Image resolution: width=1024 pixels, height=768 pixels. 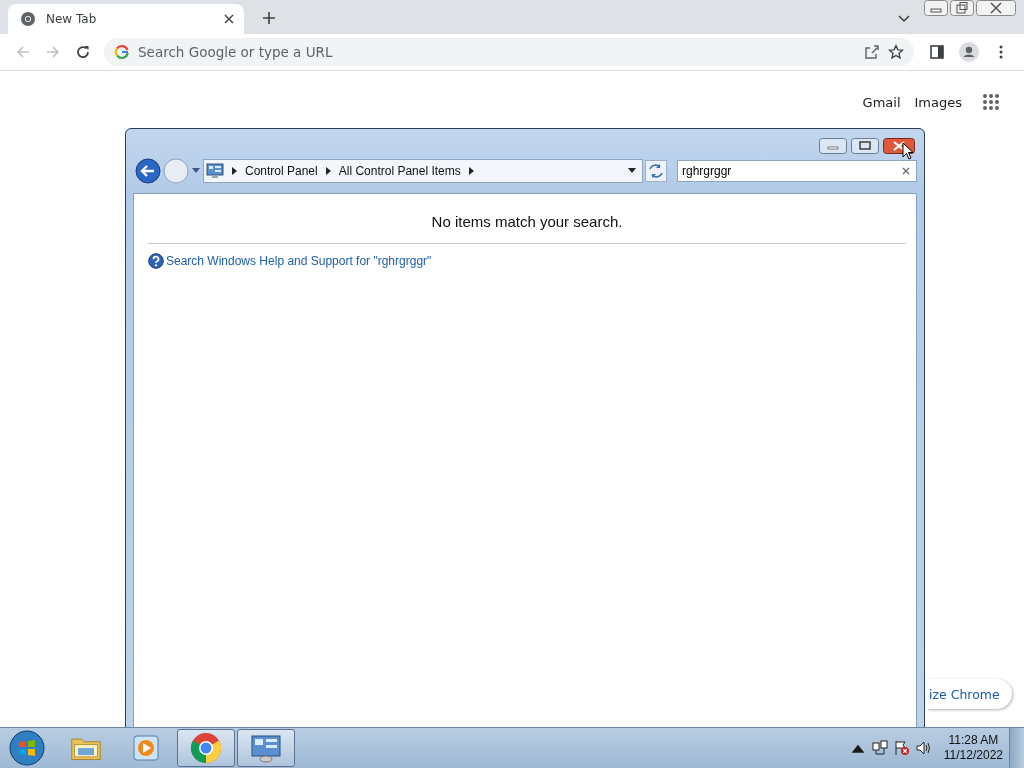 What do you see at coordinates (896, 52) in the screenshot?
I see `star-icon` at bounding box center [896, 52].